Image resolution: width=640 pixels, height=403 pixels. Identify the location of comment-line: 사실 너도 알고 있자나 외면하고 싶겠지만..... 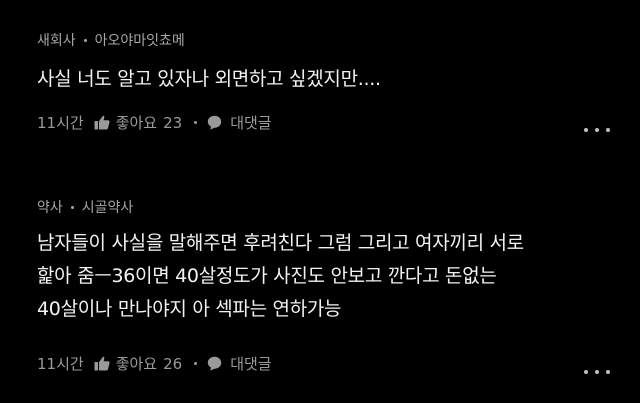
(209, 79).